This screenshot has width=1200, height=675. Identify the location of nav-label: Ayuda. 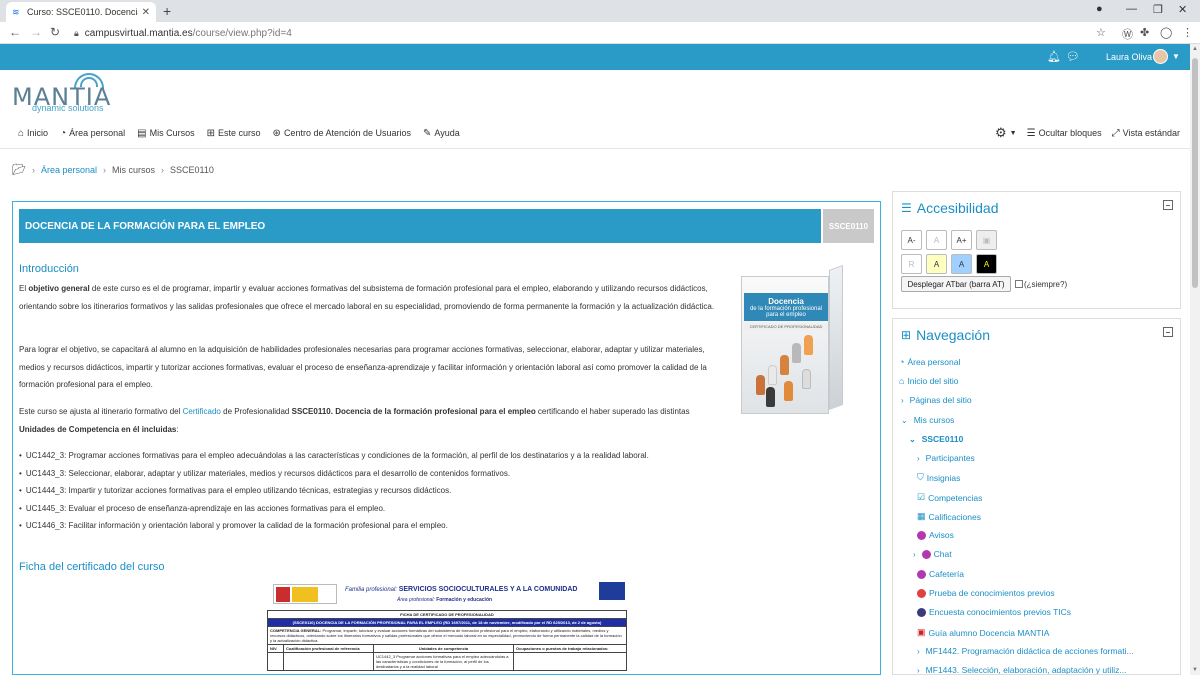
(447, 133).